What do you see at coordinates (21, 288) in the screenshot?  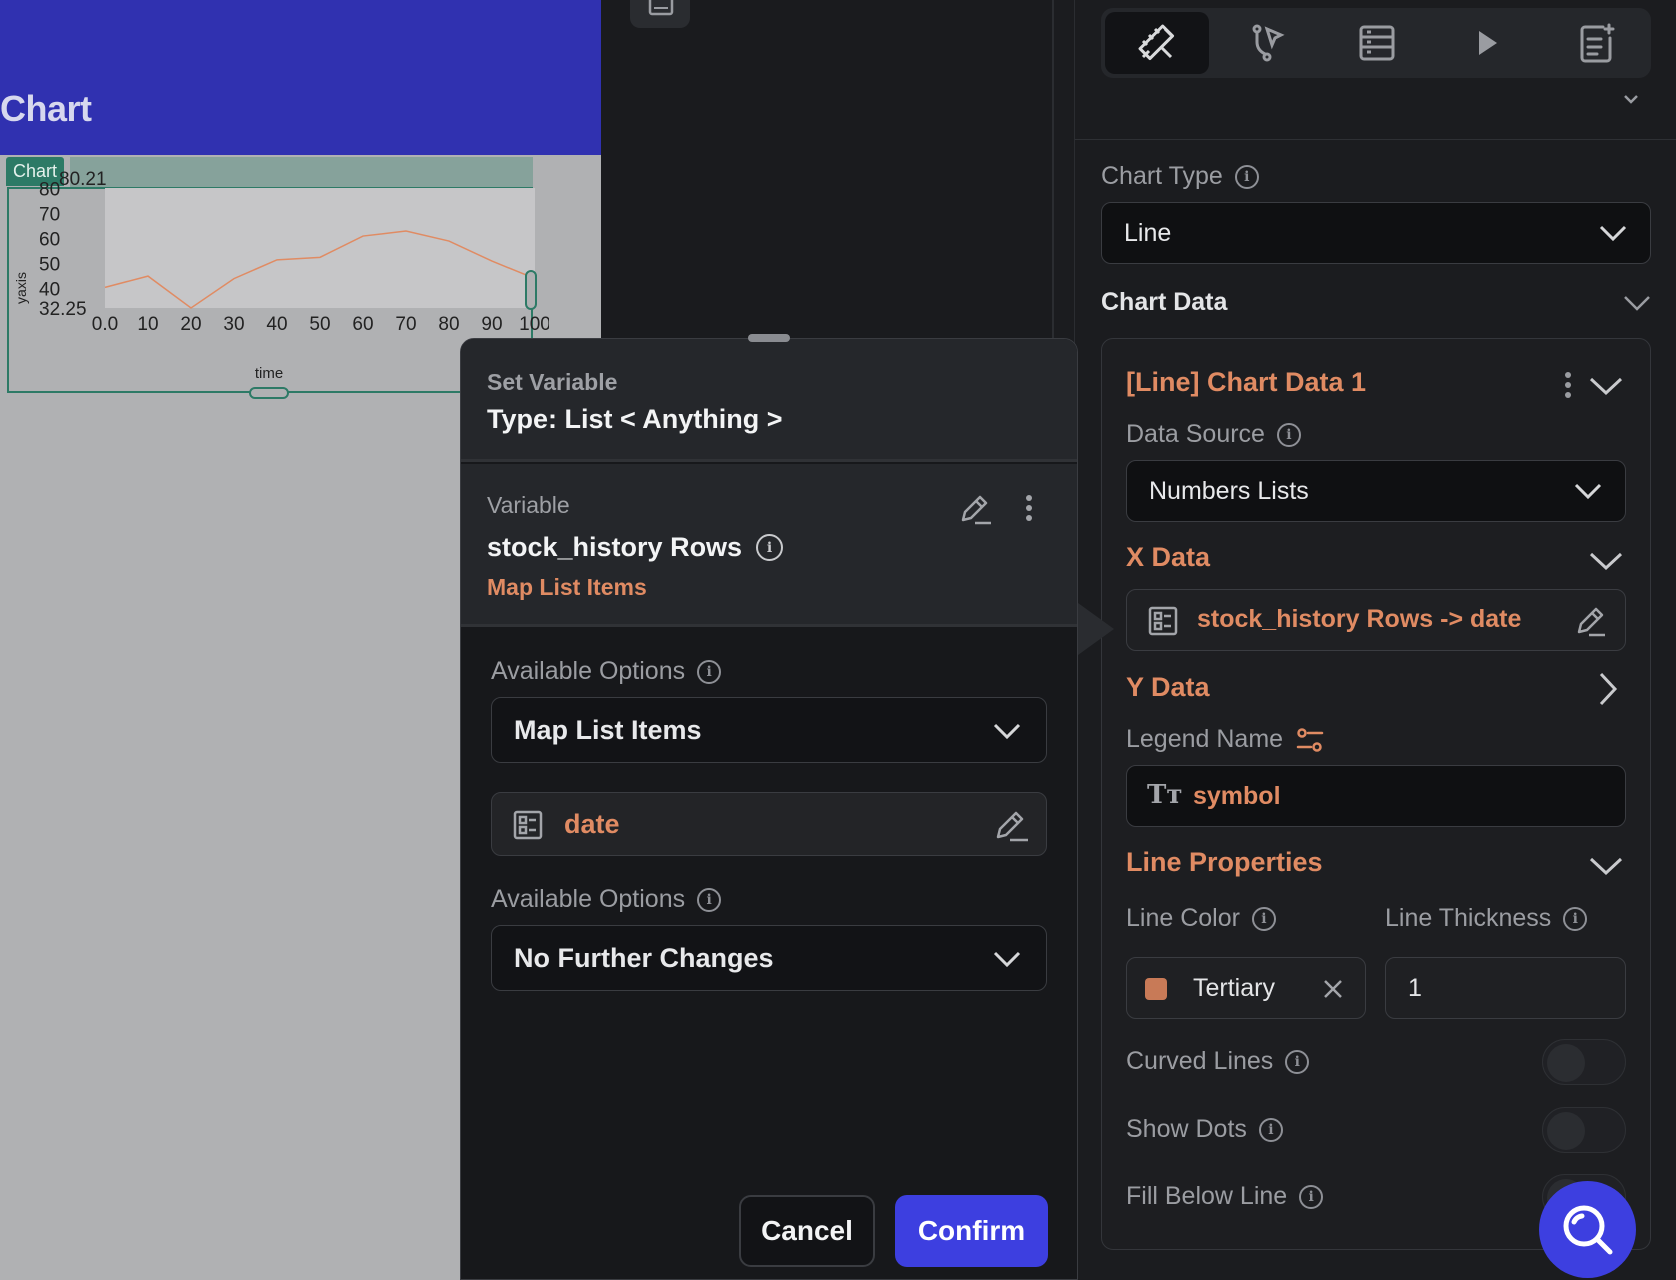 I see `y-axis-label: yaxis` at bounding box center [21, 288].